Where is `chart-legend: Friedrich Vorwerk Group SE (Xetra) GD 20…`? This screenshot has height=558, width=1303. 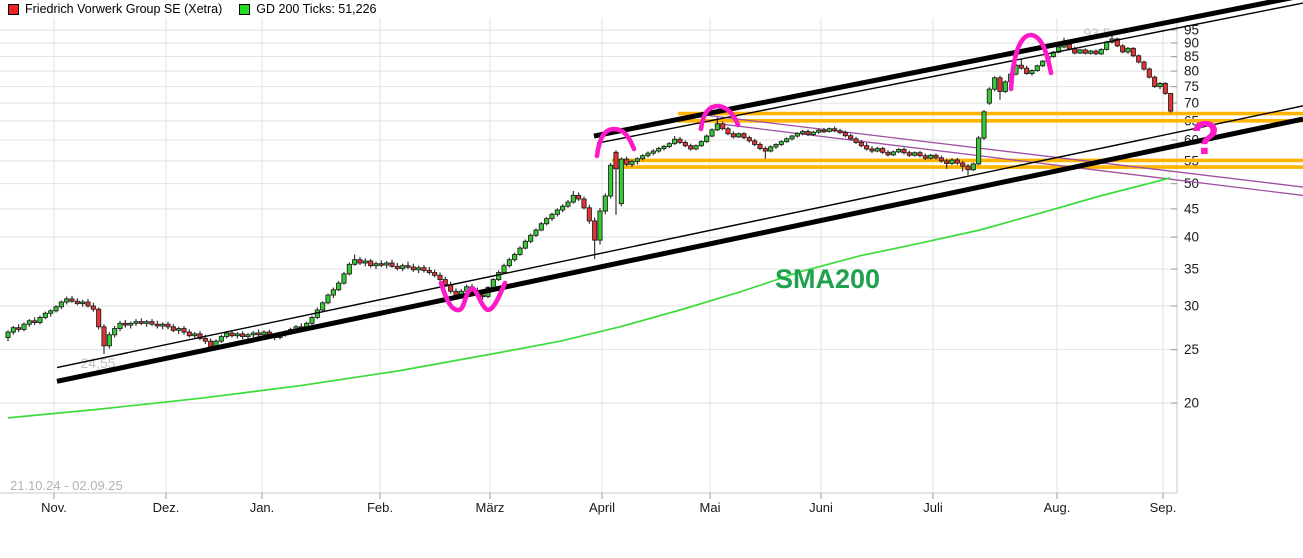 chart-legend: Friedrich Vorwerk Group SE (Xetra) GD 20… is located at coordinates (192, 9).